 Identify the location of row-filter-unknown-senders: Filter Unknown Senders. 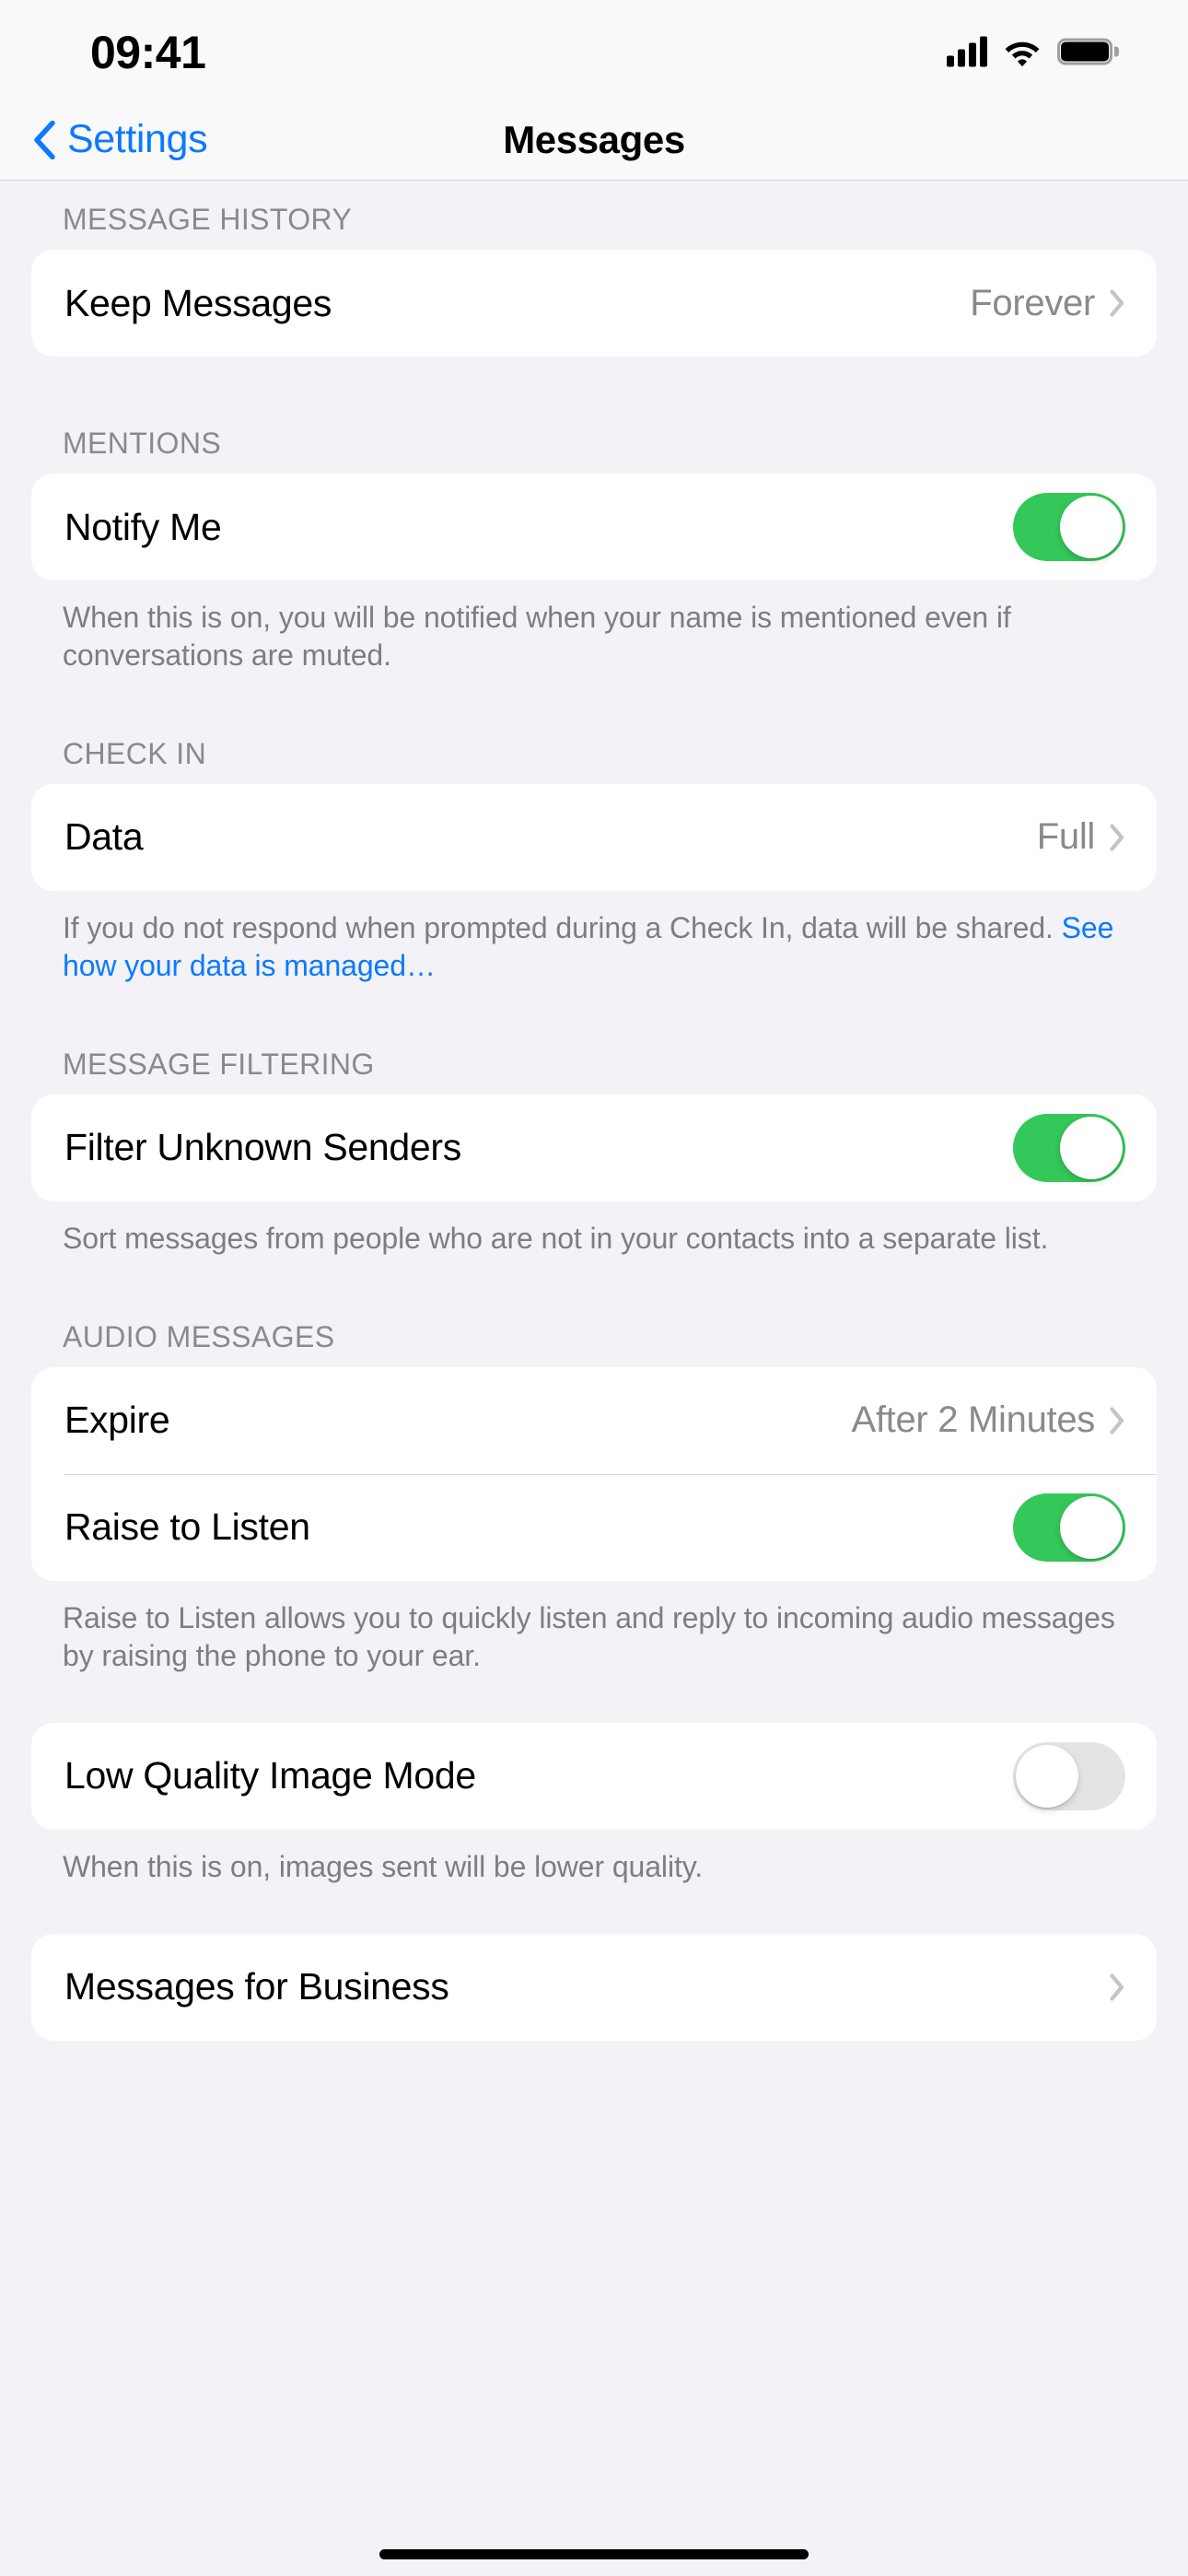
(594, 1148).